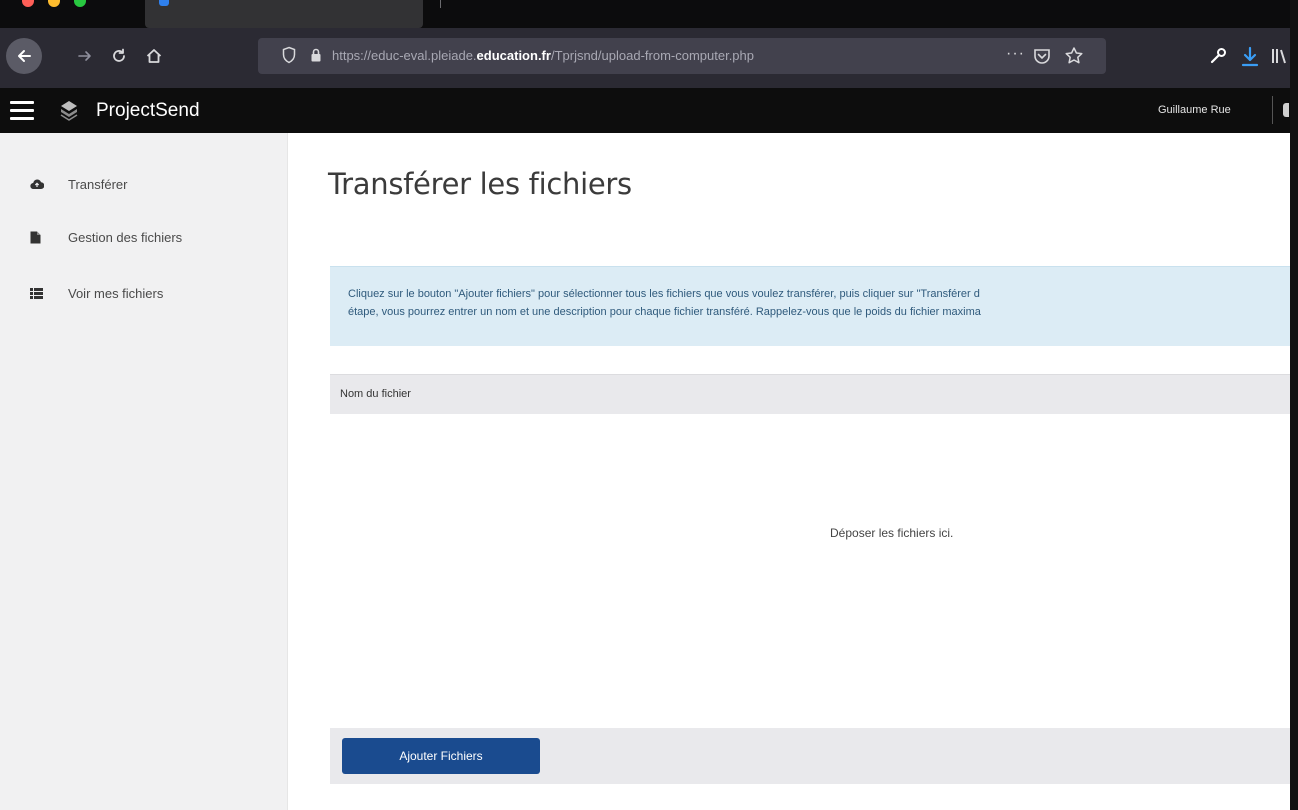 This screenshot has width=1298, height=810. Describe the element at coordinates (148, 111) in the screenshot. I see `brand-name: ProjectSend` at that location.